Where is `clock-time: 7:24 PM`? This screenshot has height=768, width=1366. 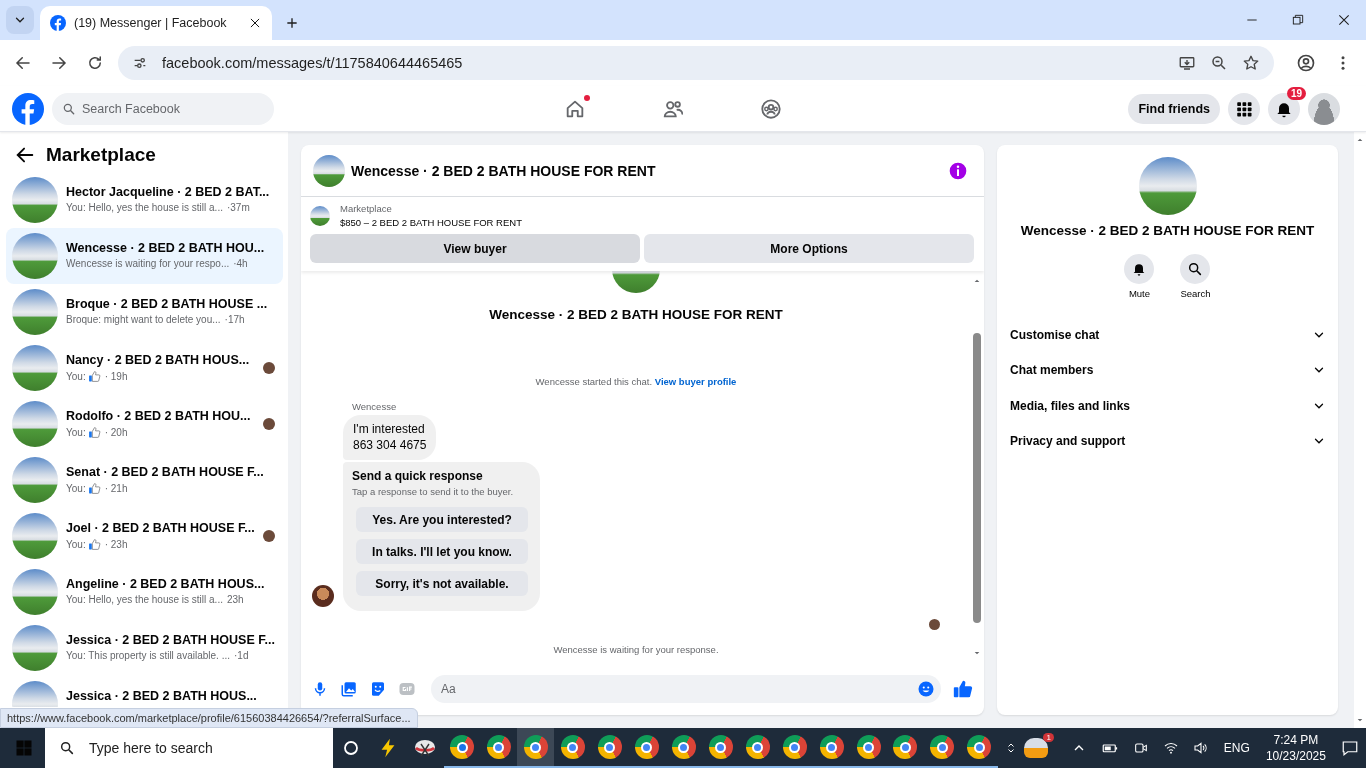
clock-time: 7:24 PM is located at coordinates (1296, 740).